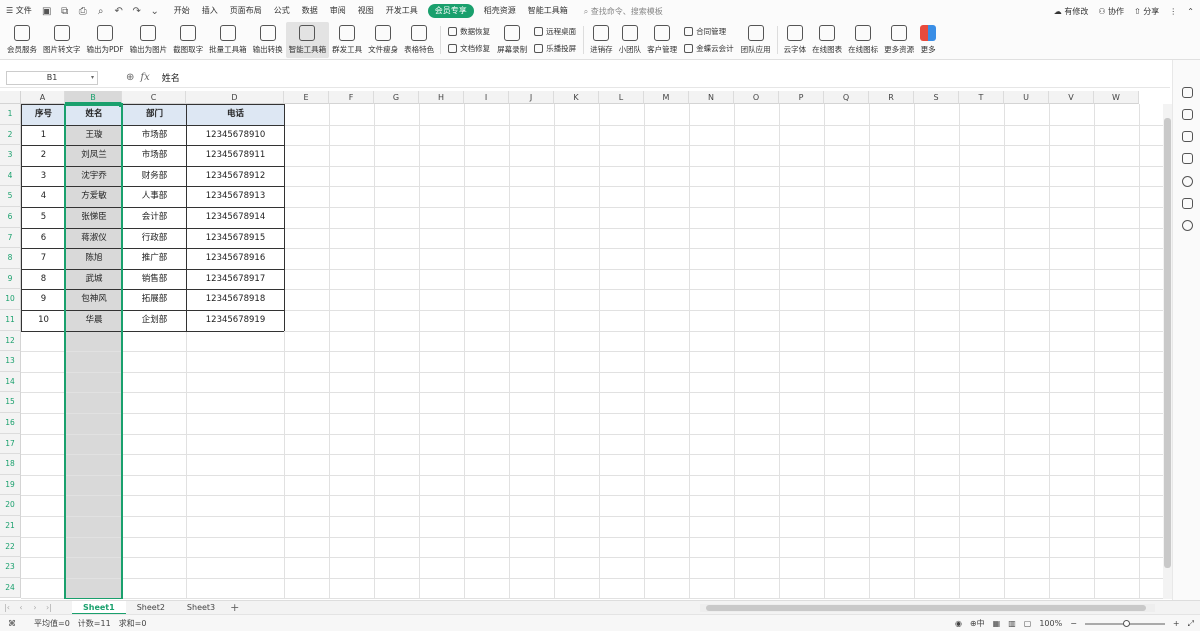 This screenshot has height=631, width=1200. What do you see at coordinates (154, 97) in the screenshot?
I see `column-header: C` at bounding box center [154, 97].